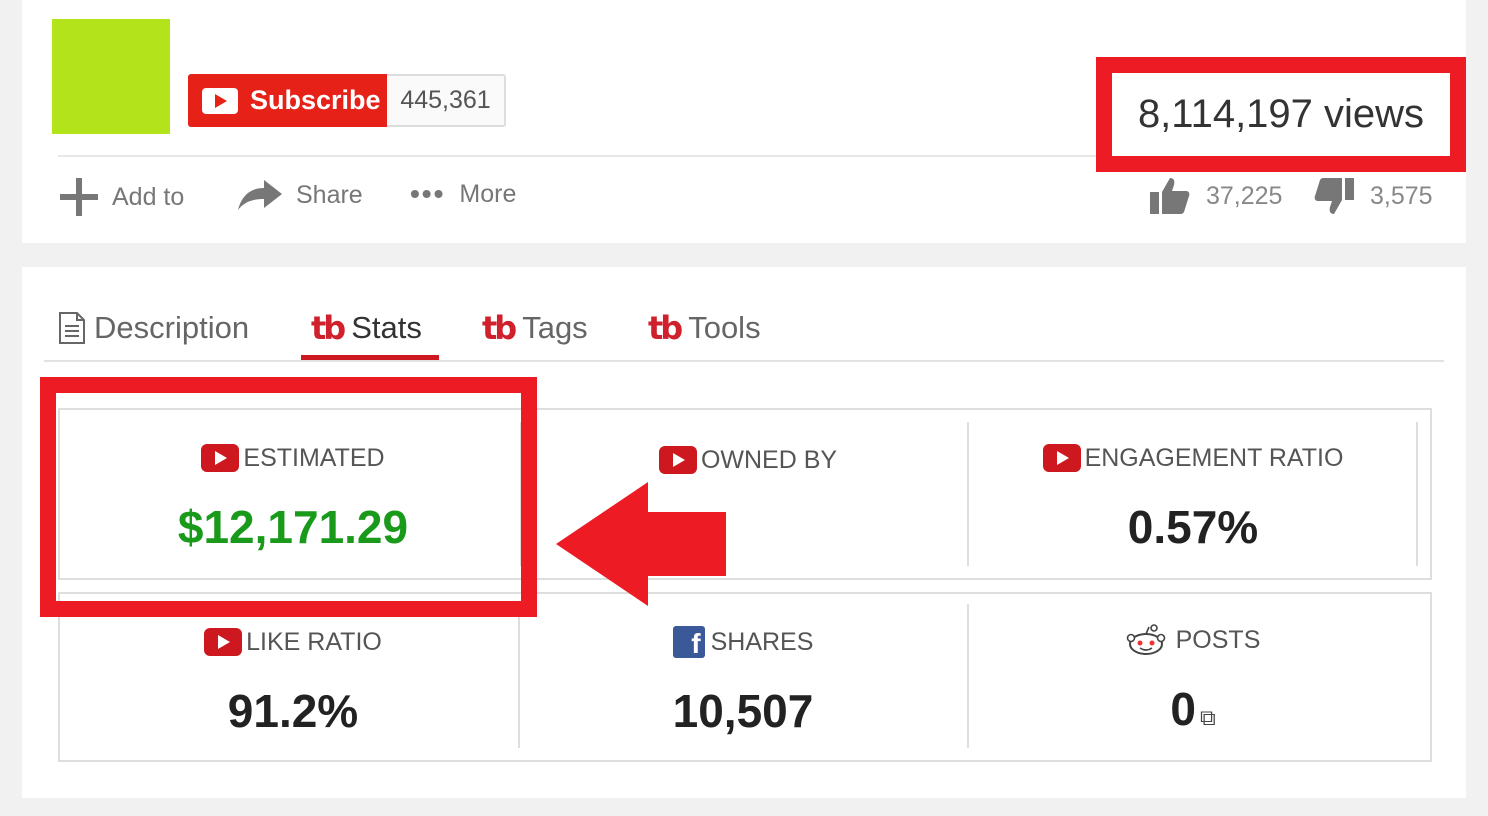  What do you see at coordinates (1208, 717) in the screenshot?
I see `external-link-icon: ⧉` at bounding box center [1208, 717].